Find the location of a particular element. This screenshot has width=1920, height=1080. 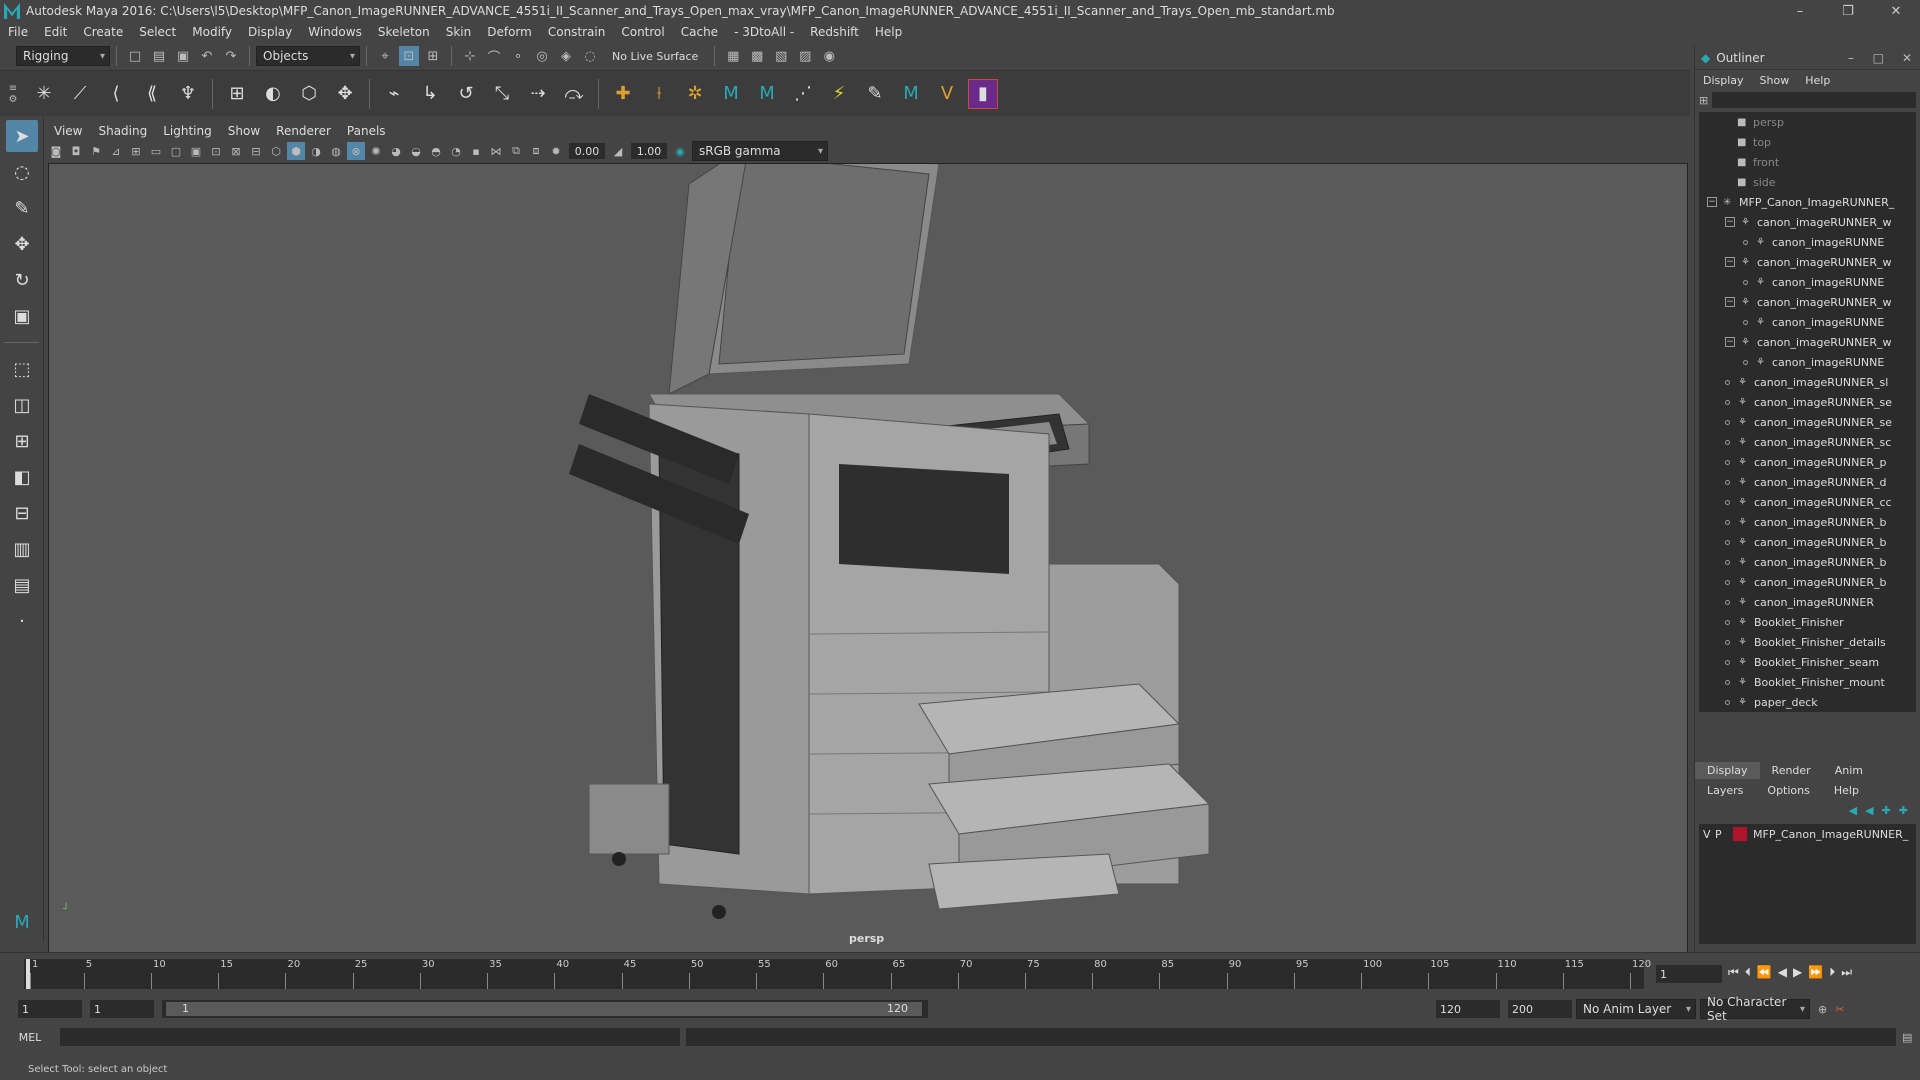

orient-constraint-icon: ↺ is located at coordinates (466, 94).